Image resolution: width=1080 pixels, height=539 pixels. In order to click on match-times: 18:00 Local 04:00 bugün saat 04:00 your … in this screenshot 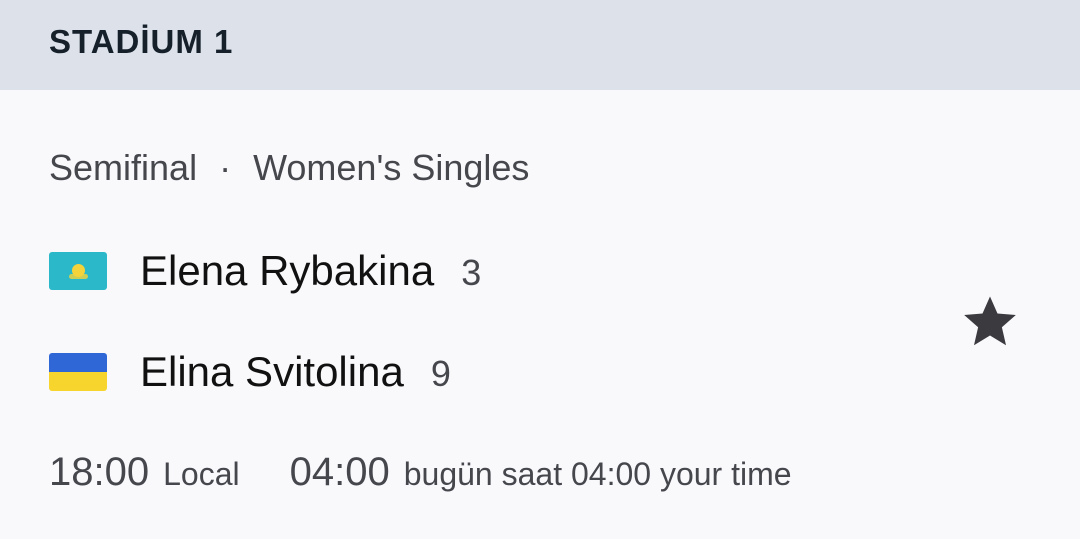, I will do `click(420, 472)`.